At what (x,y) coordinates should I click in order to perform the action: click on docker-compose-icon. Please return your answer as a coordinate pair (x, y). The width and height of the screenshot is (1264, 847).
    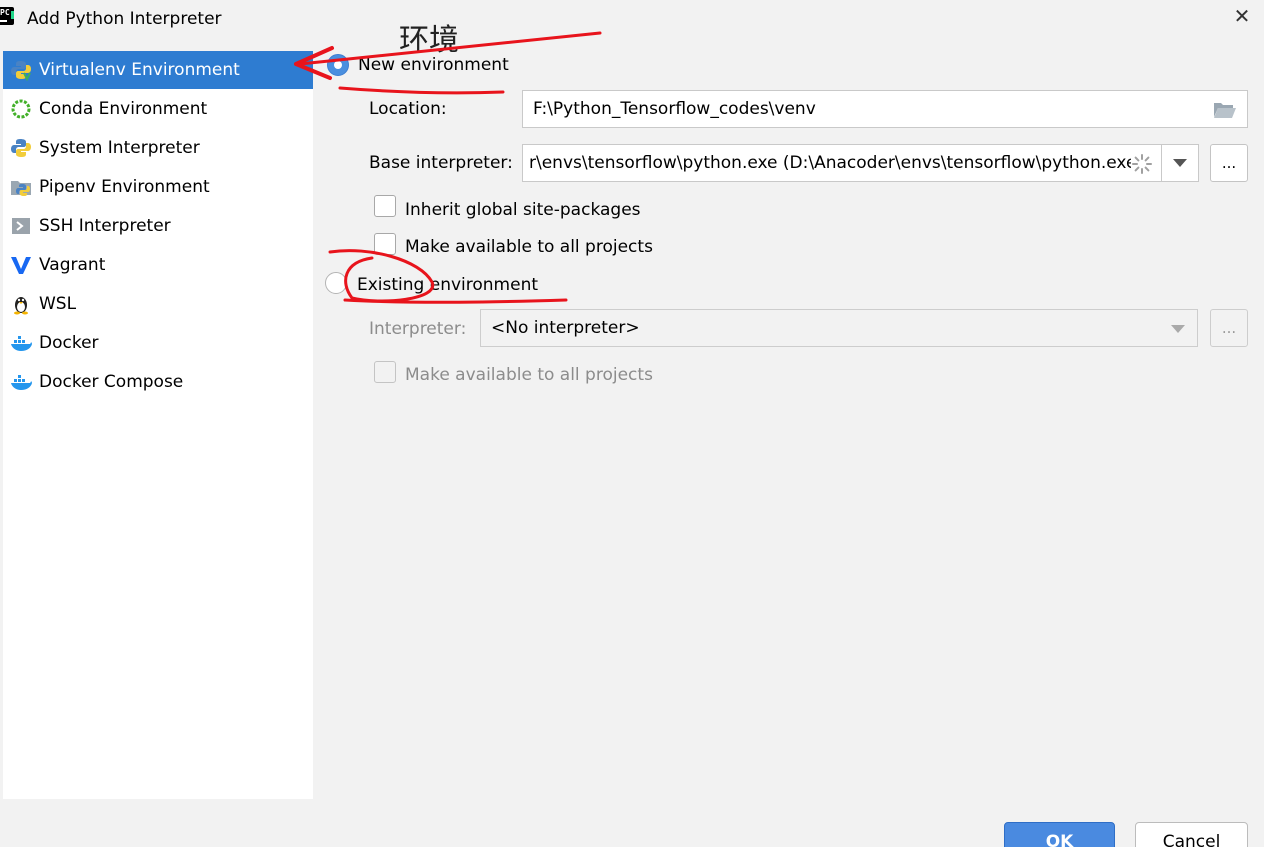
    Looking at the image, I should click on (21, 382).